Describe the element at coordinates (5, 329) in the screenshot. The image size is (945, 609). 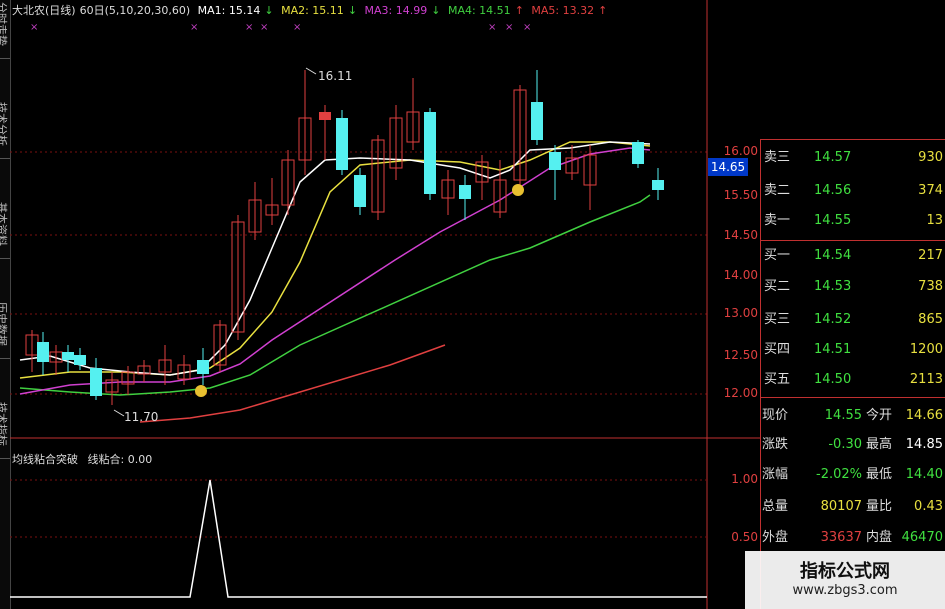
I see `tab-history: 历史数据` at that location.